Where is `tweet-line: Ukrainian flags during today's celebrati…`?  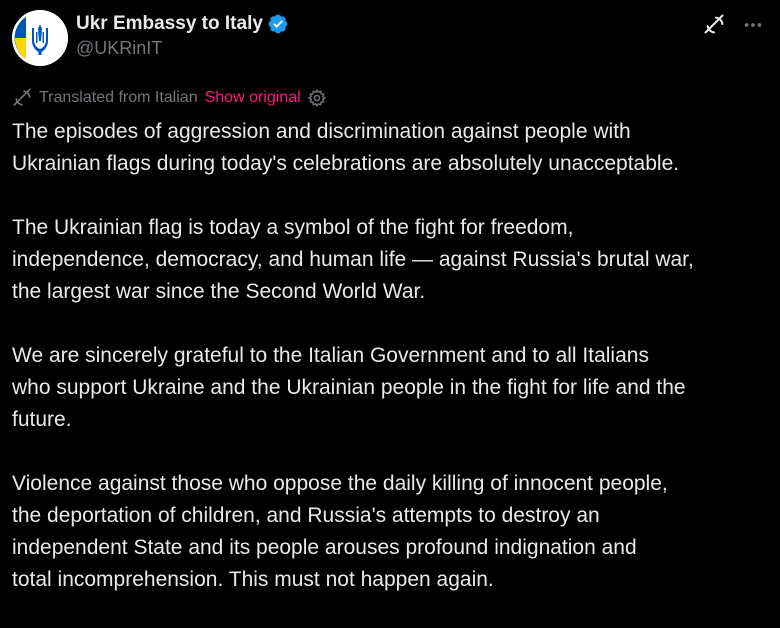
tweet-line: Ukrainian flags during today's celebrati… is located at coordinates (346, 163).